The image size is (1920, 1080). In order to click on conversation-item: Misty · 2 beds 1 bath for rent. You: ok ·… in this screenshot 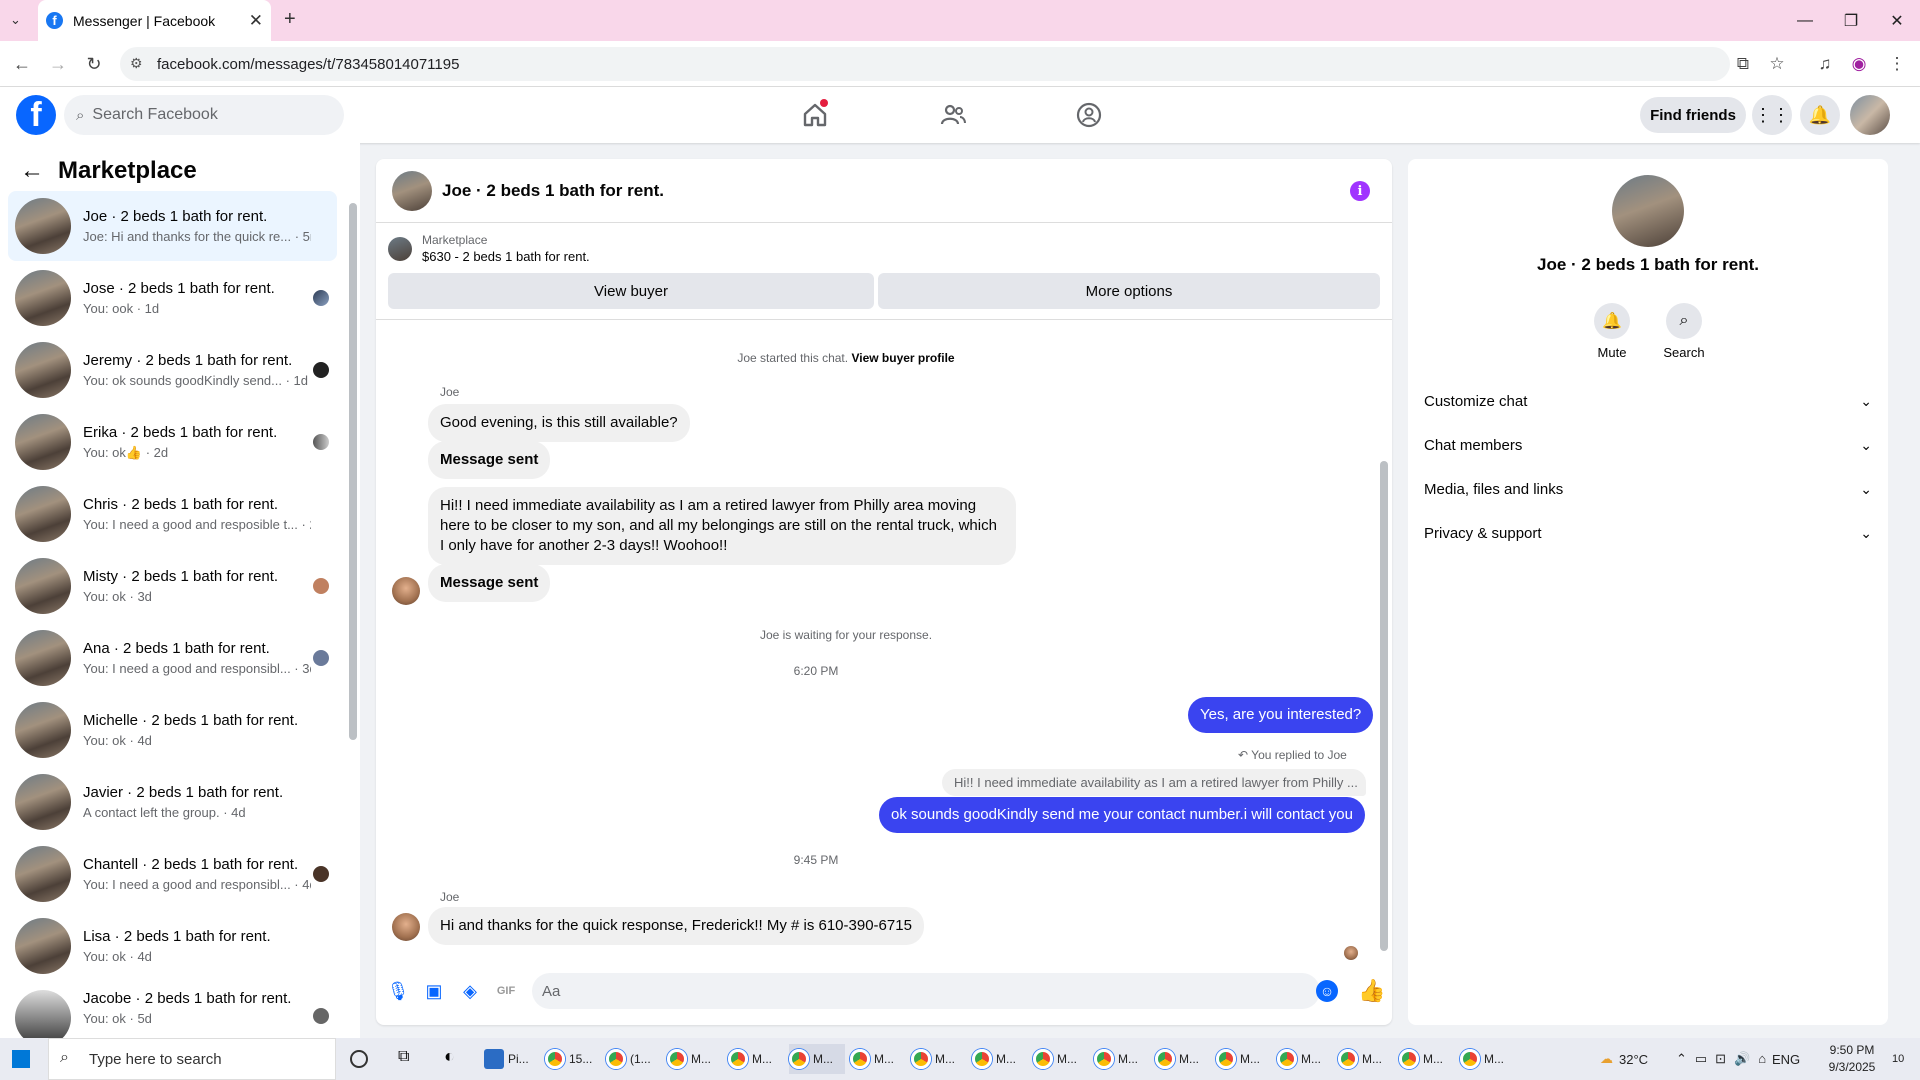, I will do `click(172, 586)`.